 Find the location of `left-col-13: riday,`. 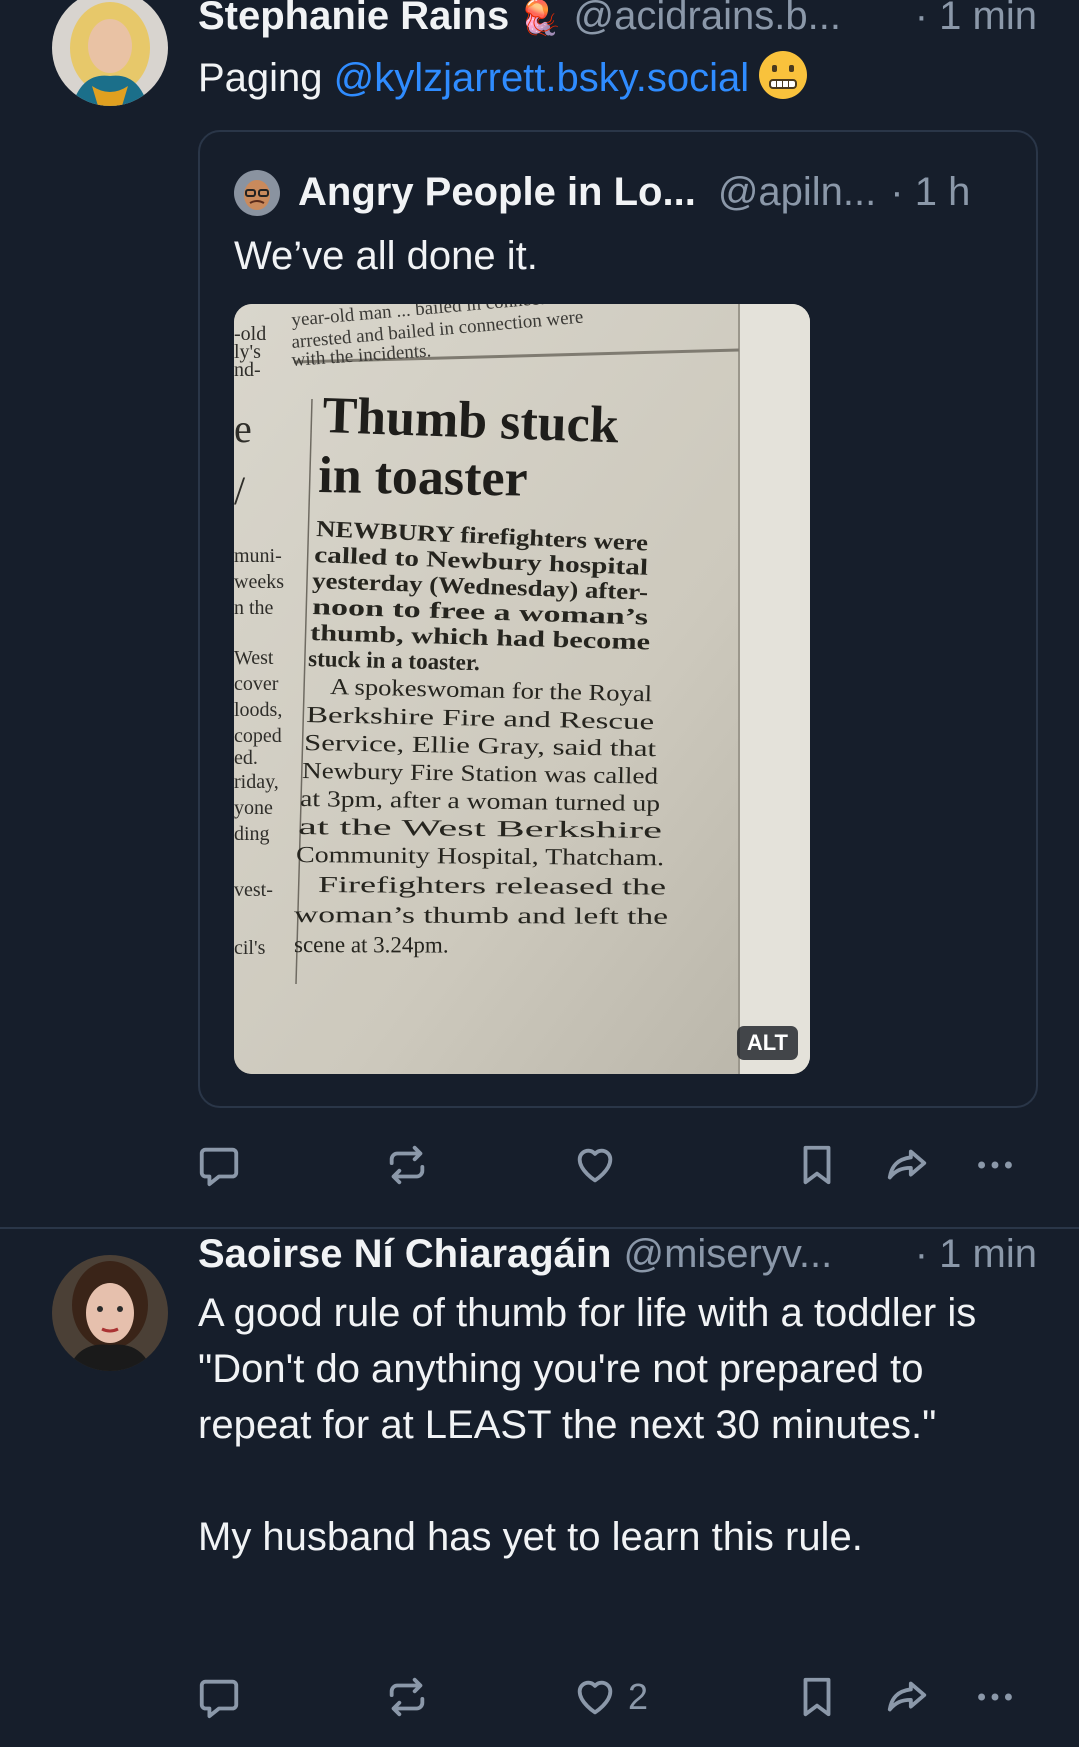

left-col-13: riday, is located at coordinates (256, 782).